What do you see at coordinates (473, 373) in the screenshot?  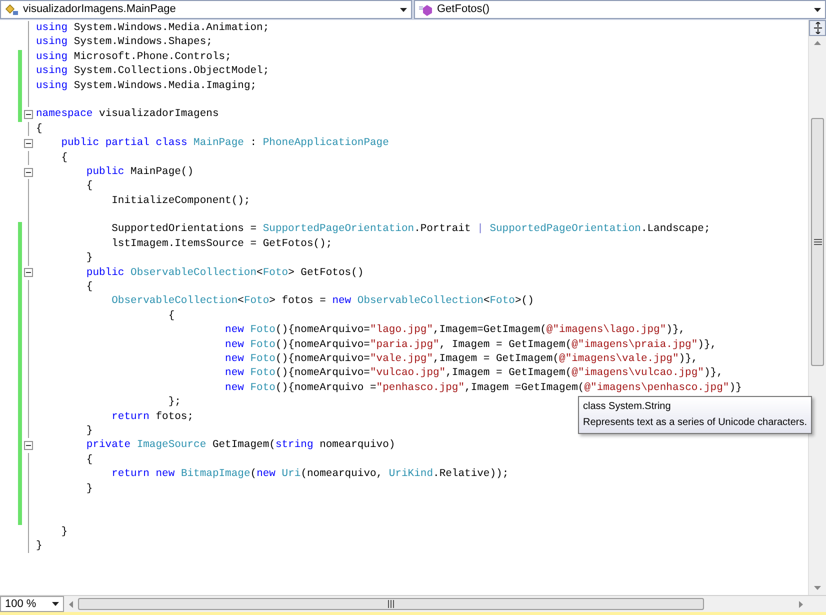 I see `code-line: new Foto(){nomeArquivo="vulcao.jpg",Imagem = GetImagem(@"imagens\vulcao.jpg")},` at bounding box center [473, 373].